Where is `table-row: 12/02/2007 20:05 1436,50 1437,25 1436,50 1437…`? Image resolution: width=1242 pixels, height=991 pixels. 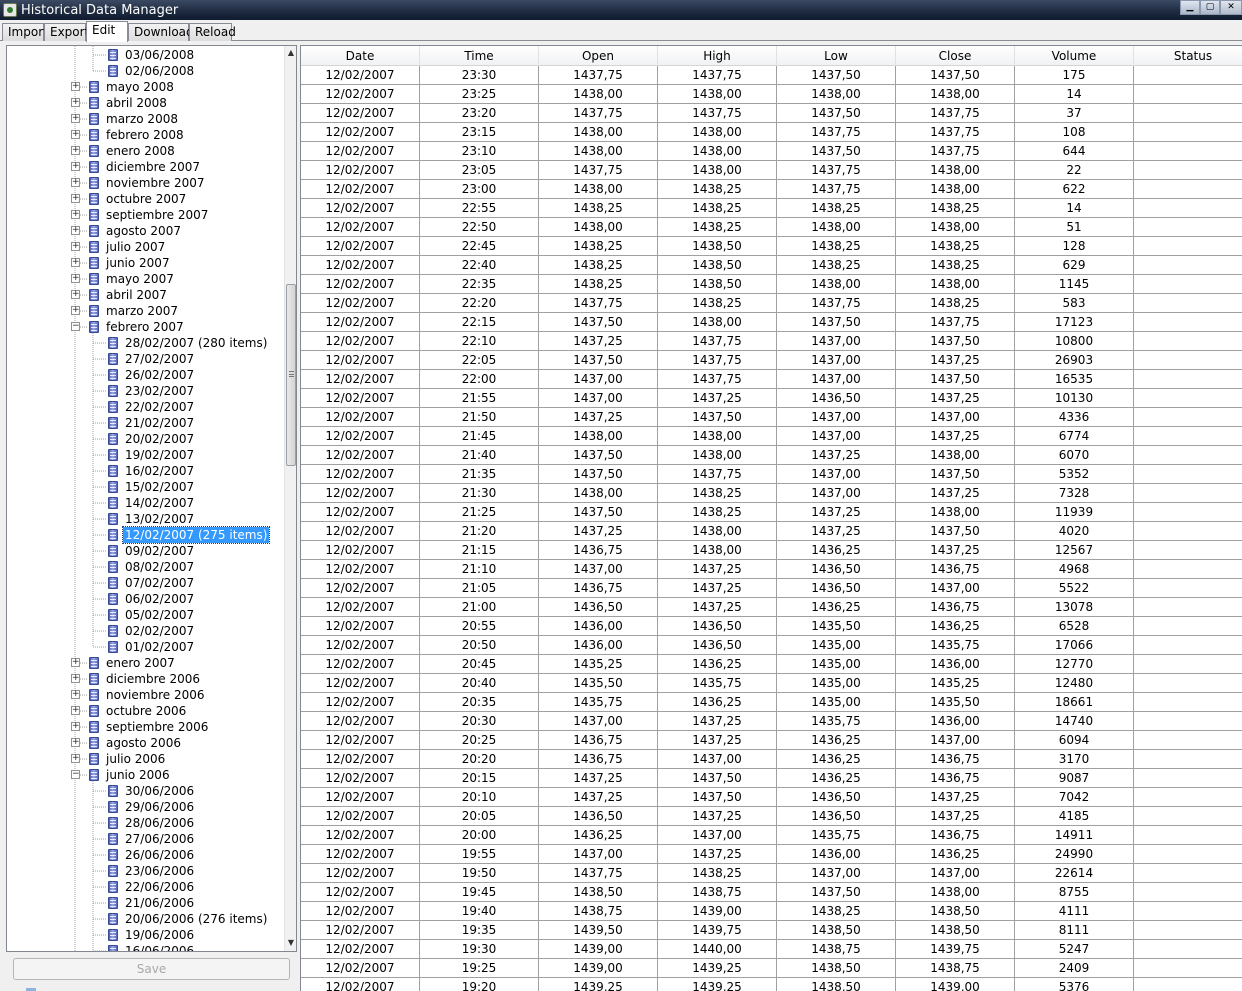
table-row: 12/02/2007 20:05 1436,50 1437,25 1436,50 1437… is located at coordinates (771, 816).